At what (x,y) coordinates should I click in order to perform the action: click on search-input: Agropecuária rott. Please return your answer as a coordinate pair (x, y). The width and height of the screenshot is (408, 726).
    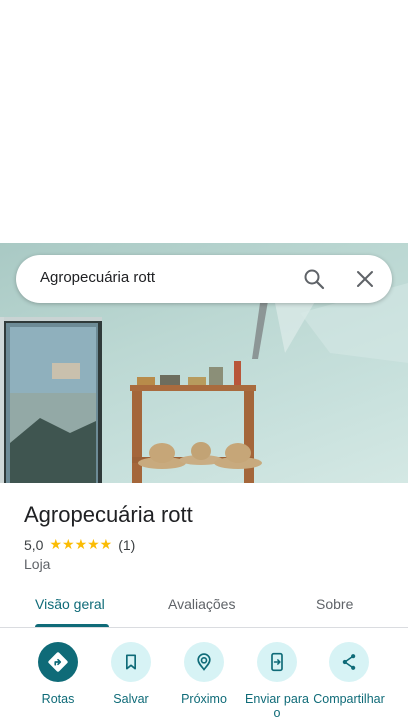
    Looking at the image, I should click on (97, 277).